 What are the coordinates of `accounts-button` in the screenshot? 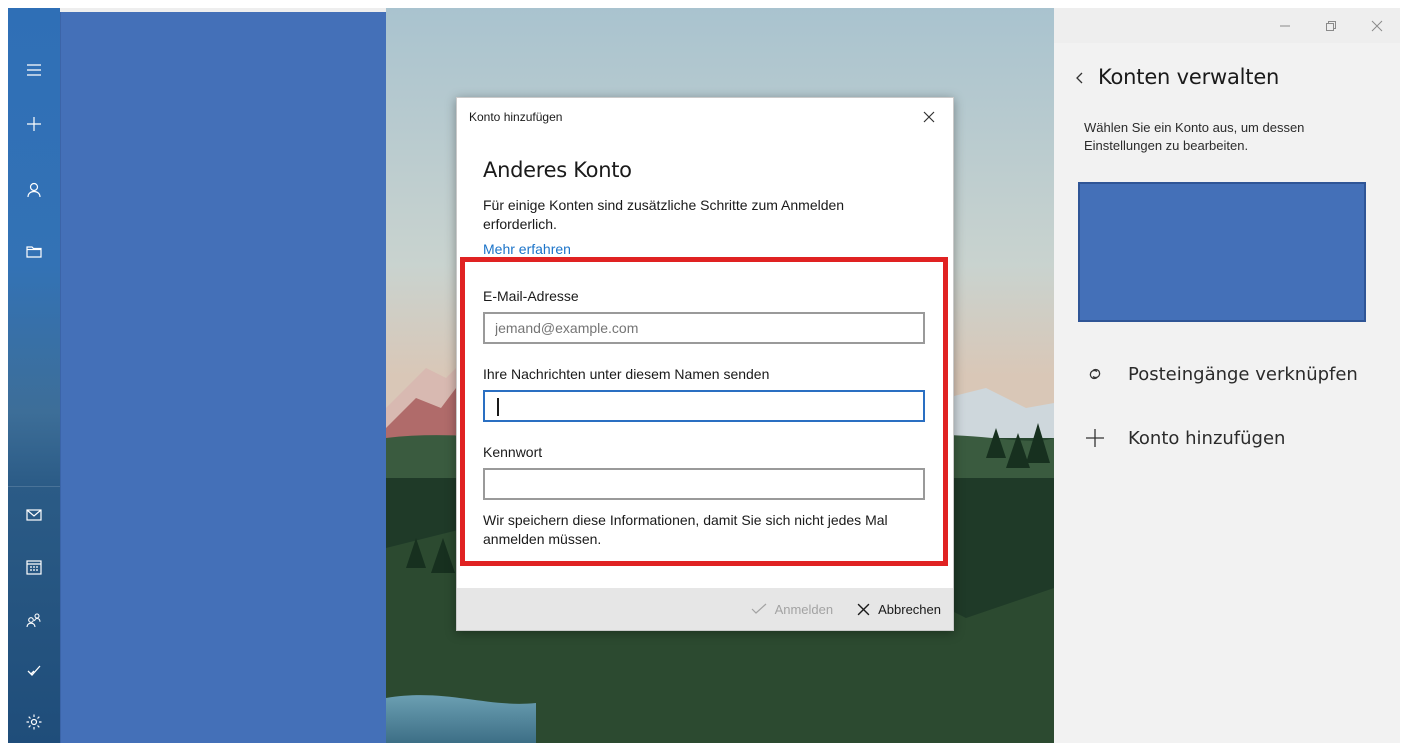 It's located at (34, 190).